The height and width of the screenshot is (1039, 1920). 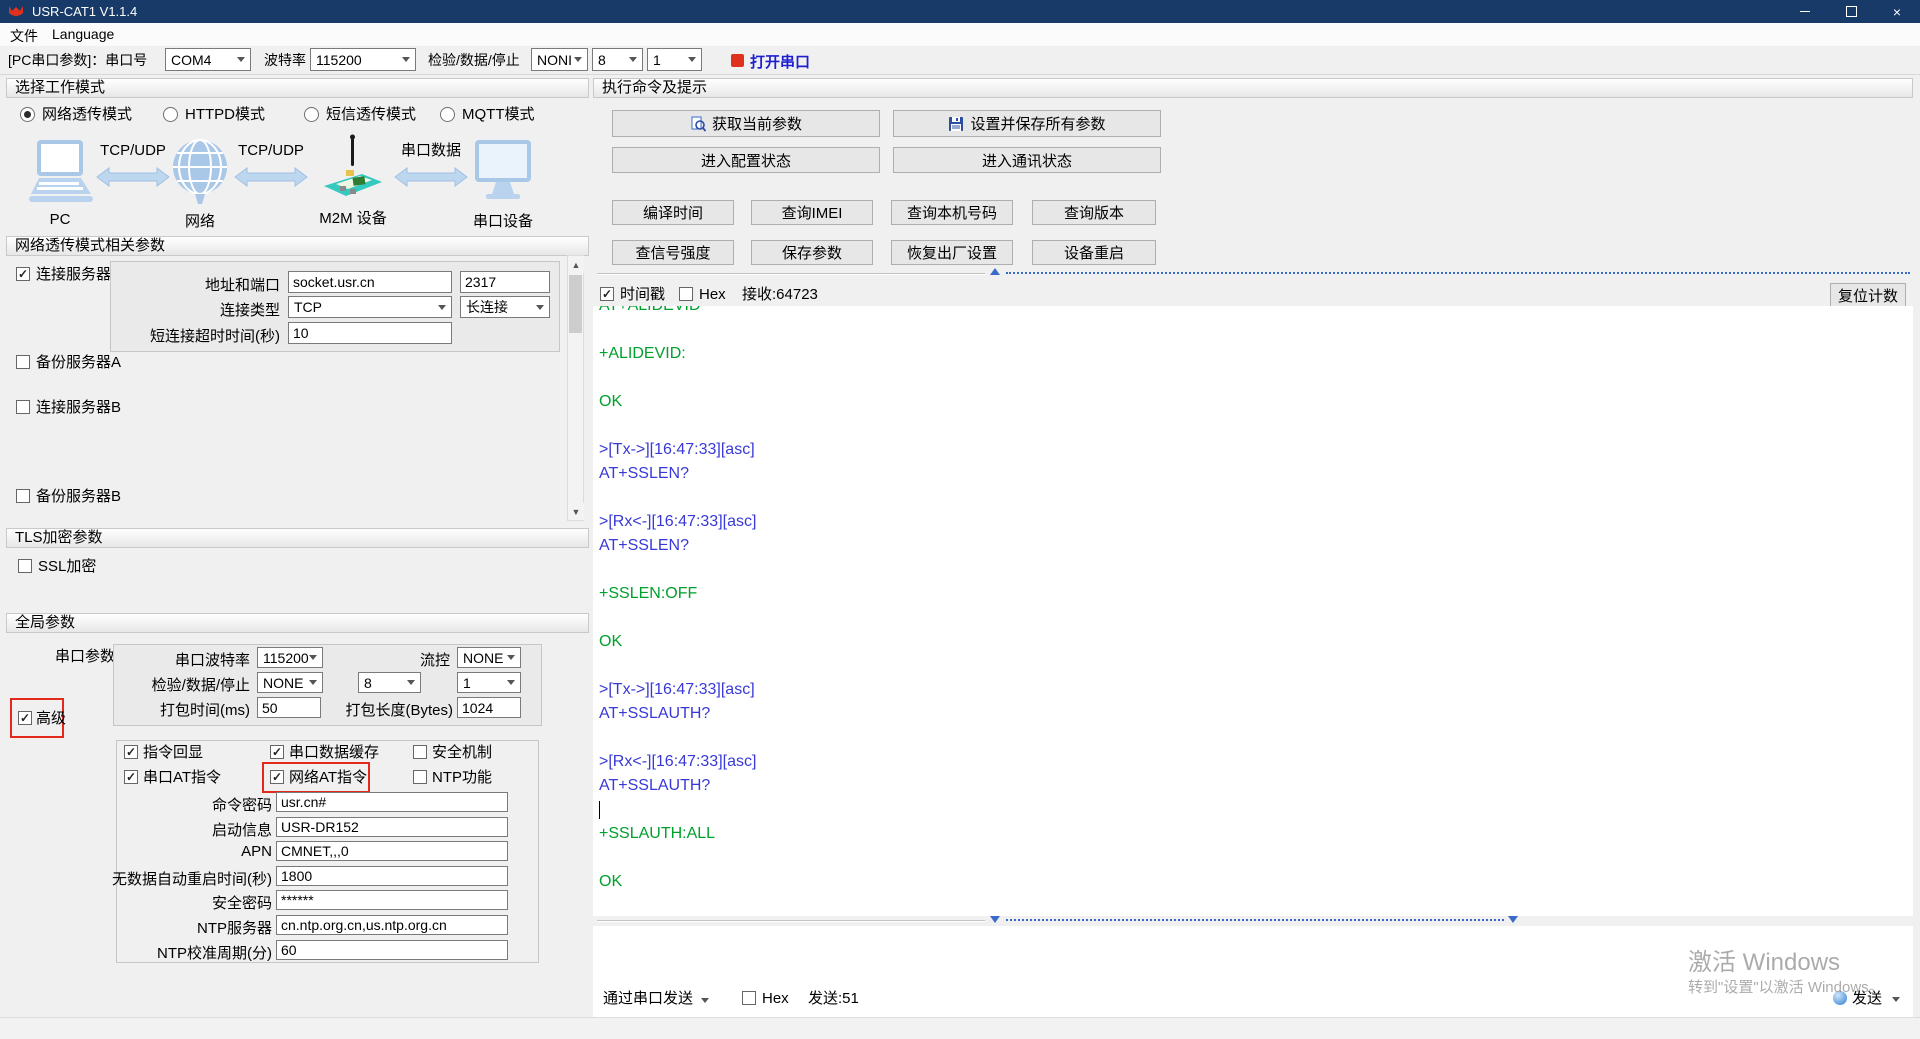 I want to click on tls-header: TLS加密参数, so click(x=297, y=538).